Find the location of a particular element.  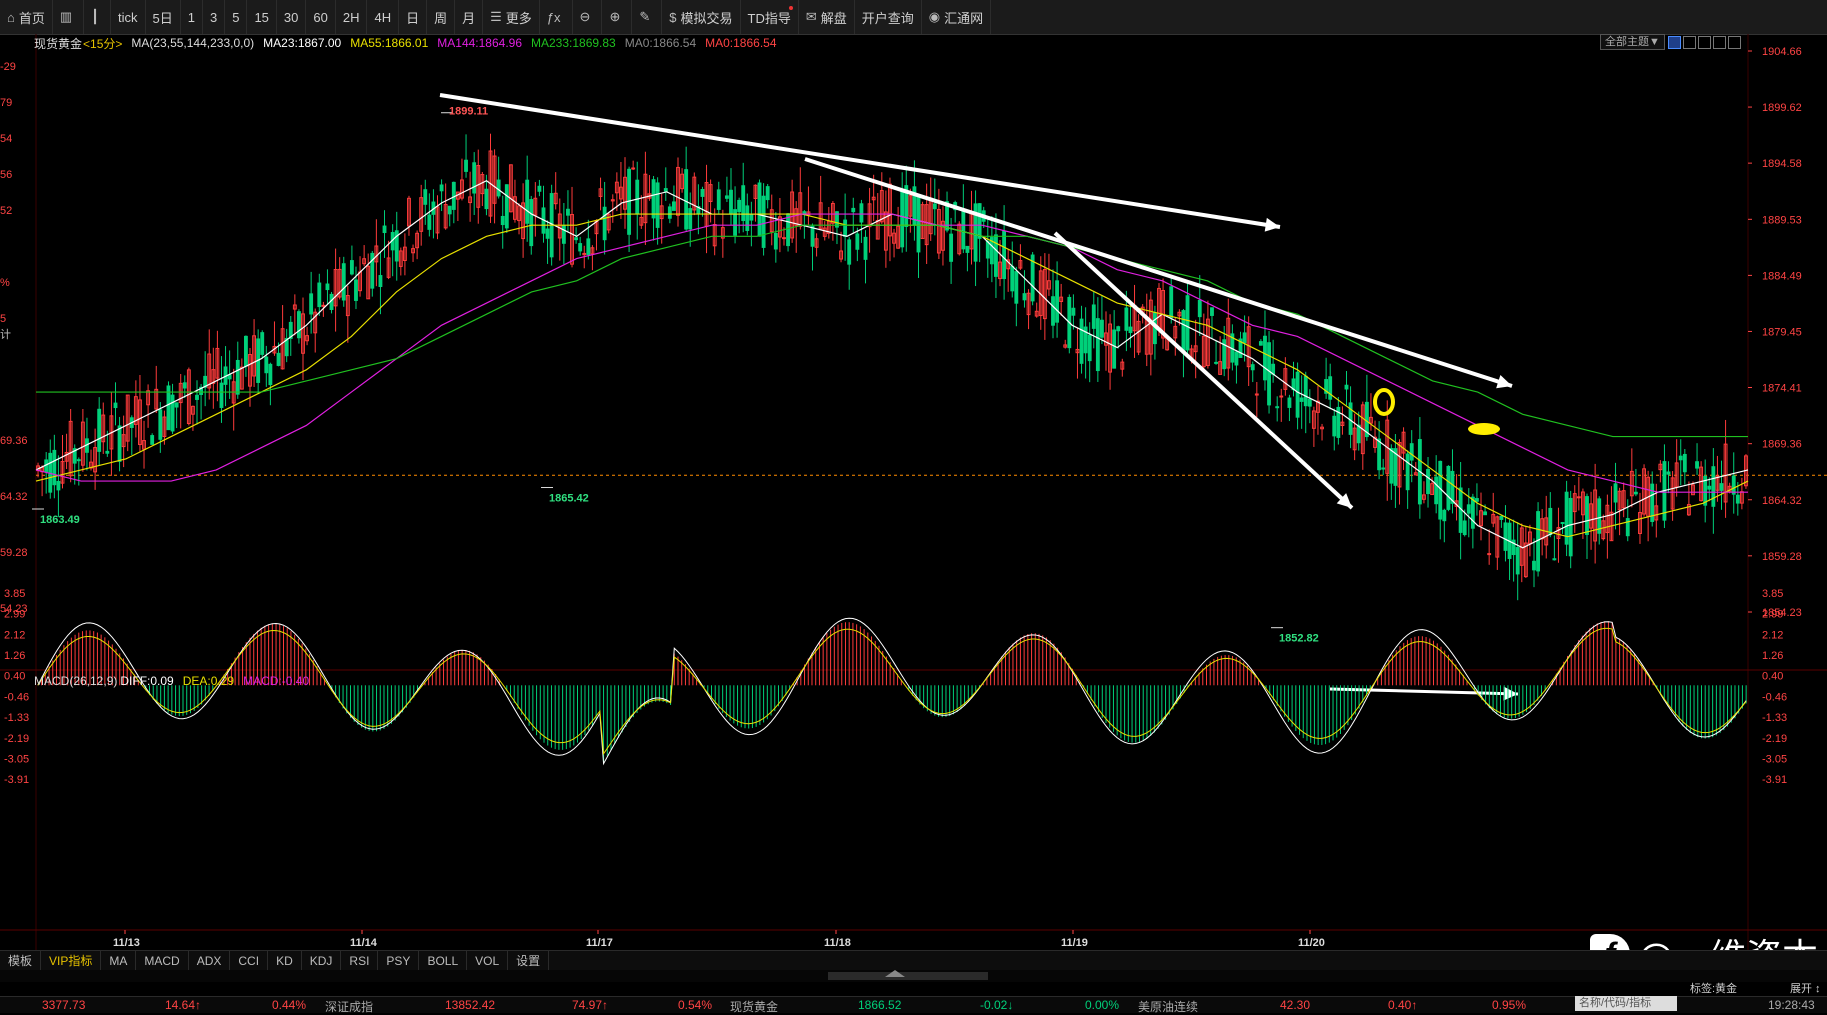

indicator-tab-9: PSY is located at coordinates (399, 961).